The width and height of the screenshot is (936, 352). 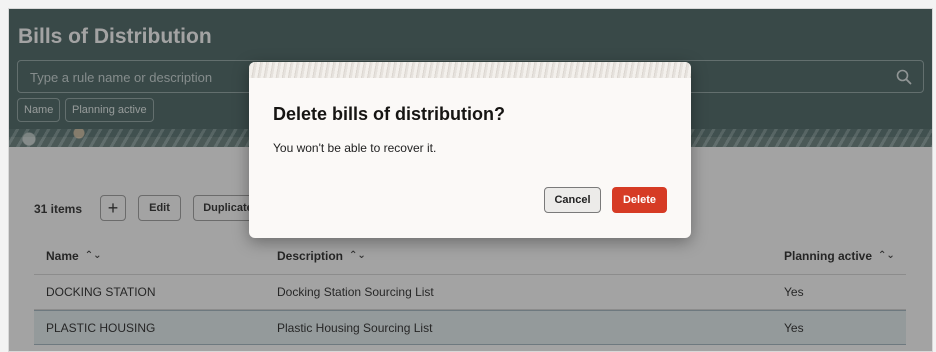 I want to click on dialog-title: Delete bills of distribution?, so click(x=389, y=114).